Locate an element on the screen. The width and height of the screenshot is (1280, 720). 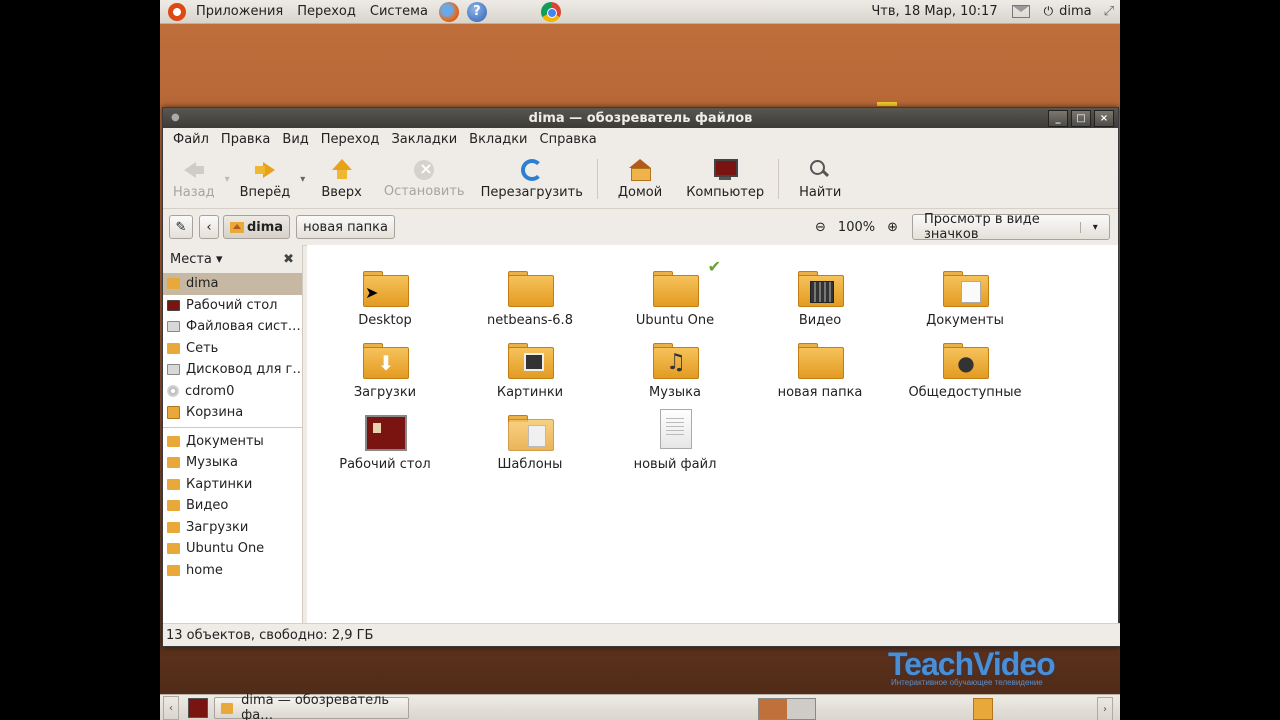
back-arrow-icon is located at coordinates (194, 170).